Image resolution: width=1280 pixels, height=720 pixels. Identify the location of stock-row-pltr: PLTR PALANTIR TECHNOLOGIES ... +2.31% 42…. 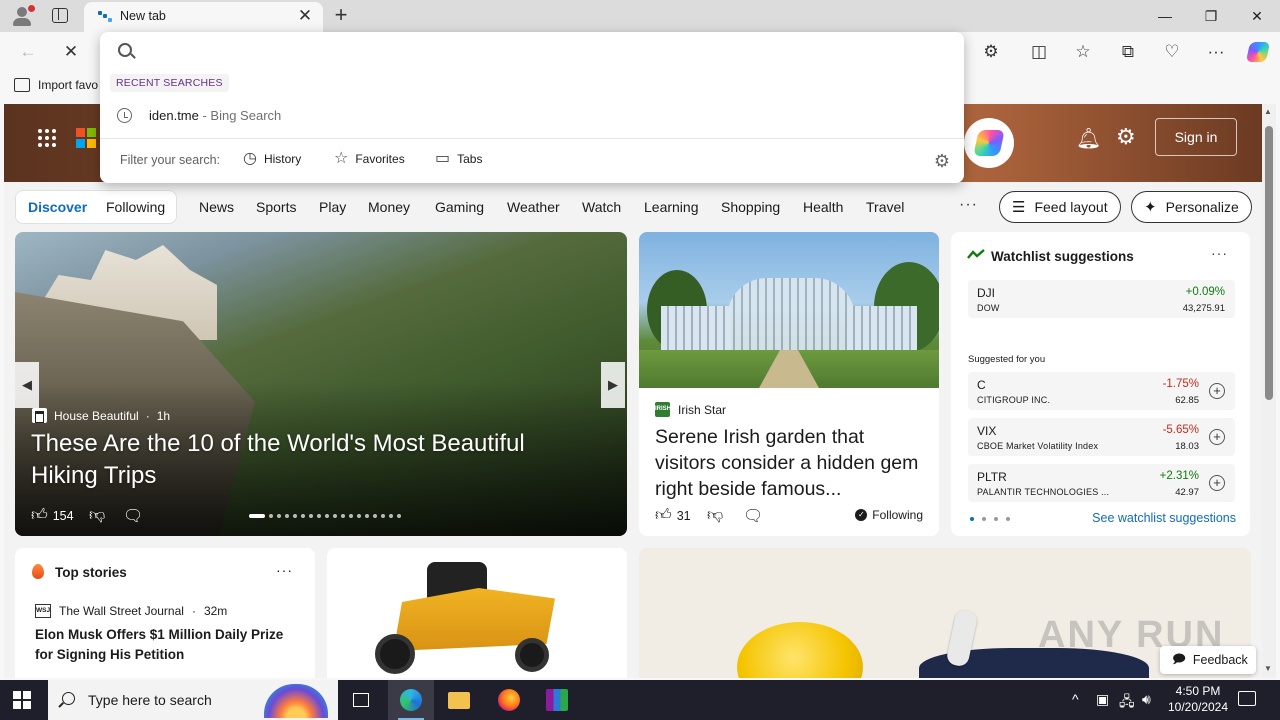
(1101, 483).